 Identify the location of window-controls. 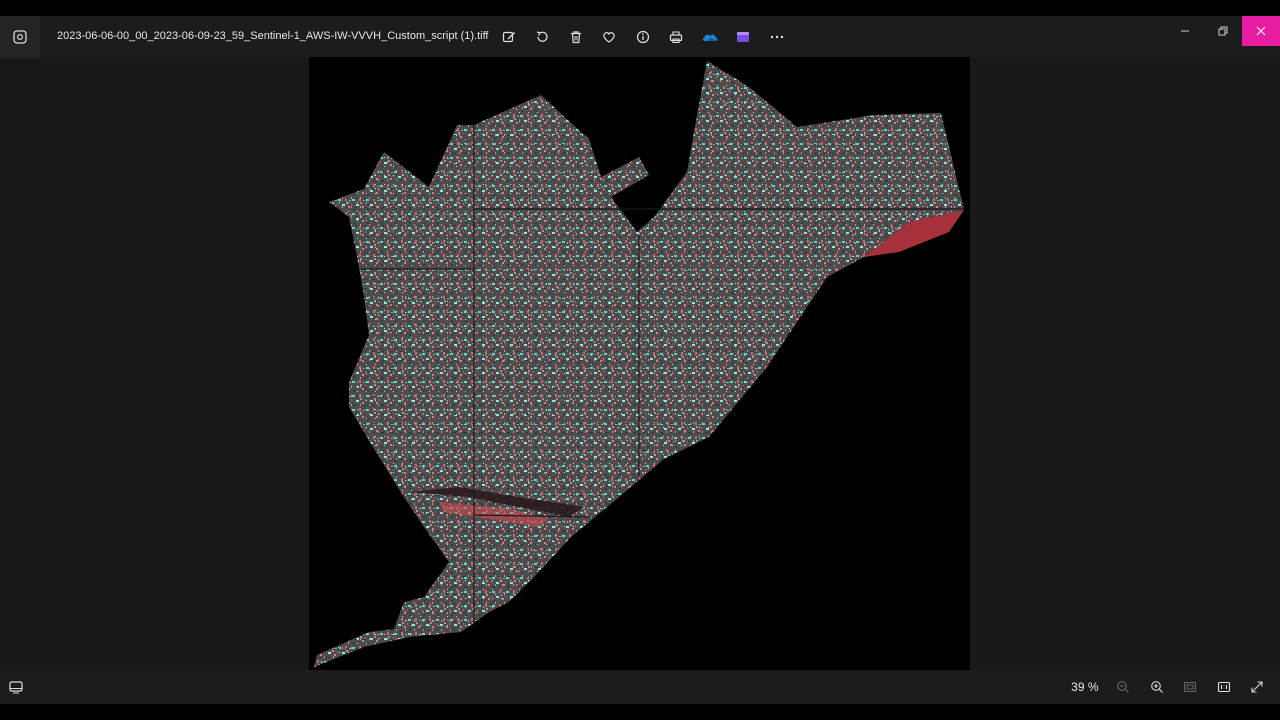
(1223, 31).